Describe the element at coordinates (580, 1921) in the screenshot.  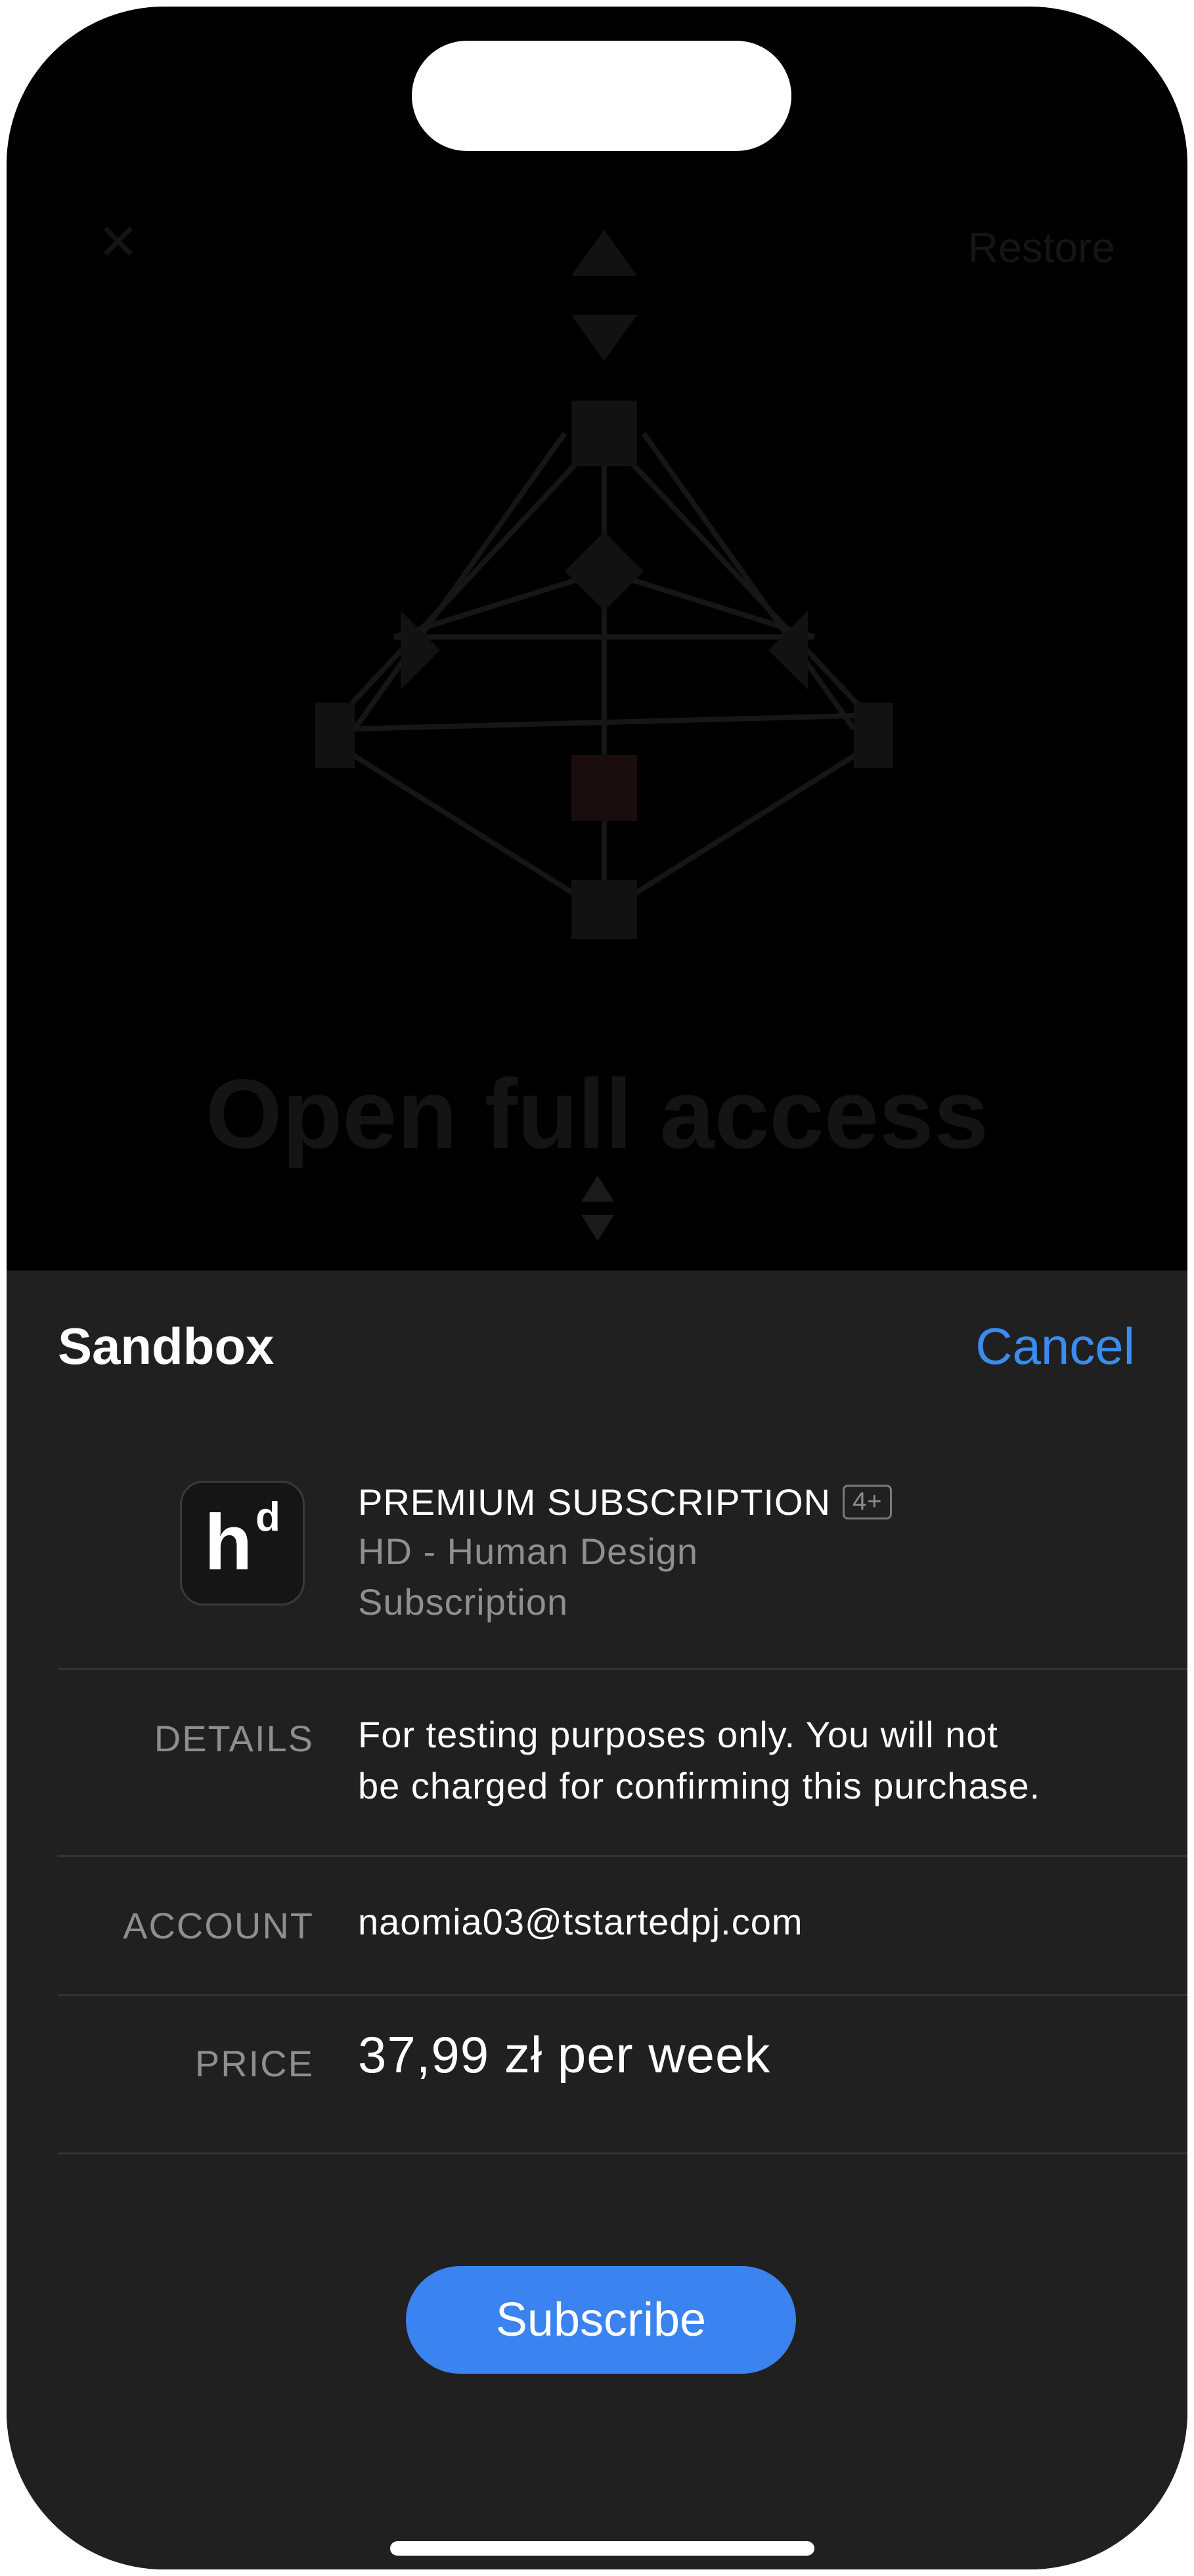
I see `account-email: naomia03@tstartedpj.com` at that location.